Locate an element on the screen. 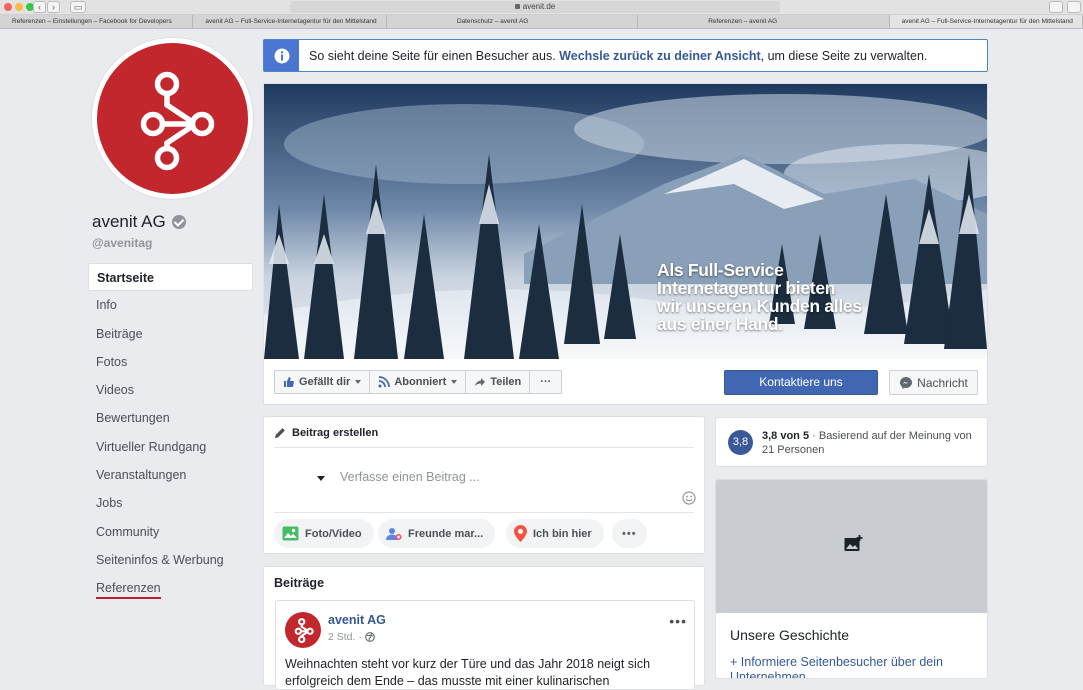 The image size is (1083, 690). rss-icon is located at coordinates (384, 382).